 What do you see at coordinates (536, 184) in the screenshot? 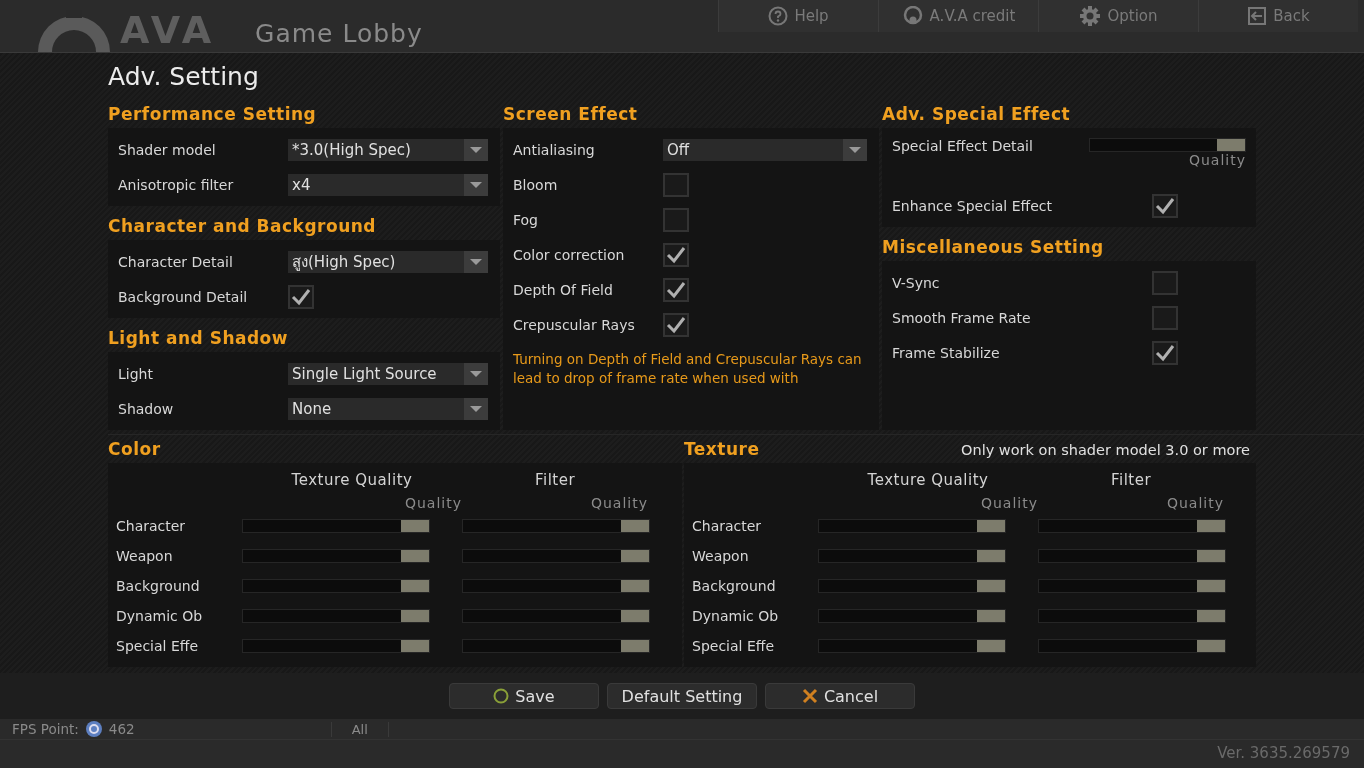
I see `setting-label: Bloom` at bounding box center [536, 184].